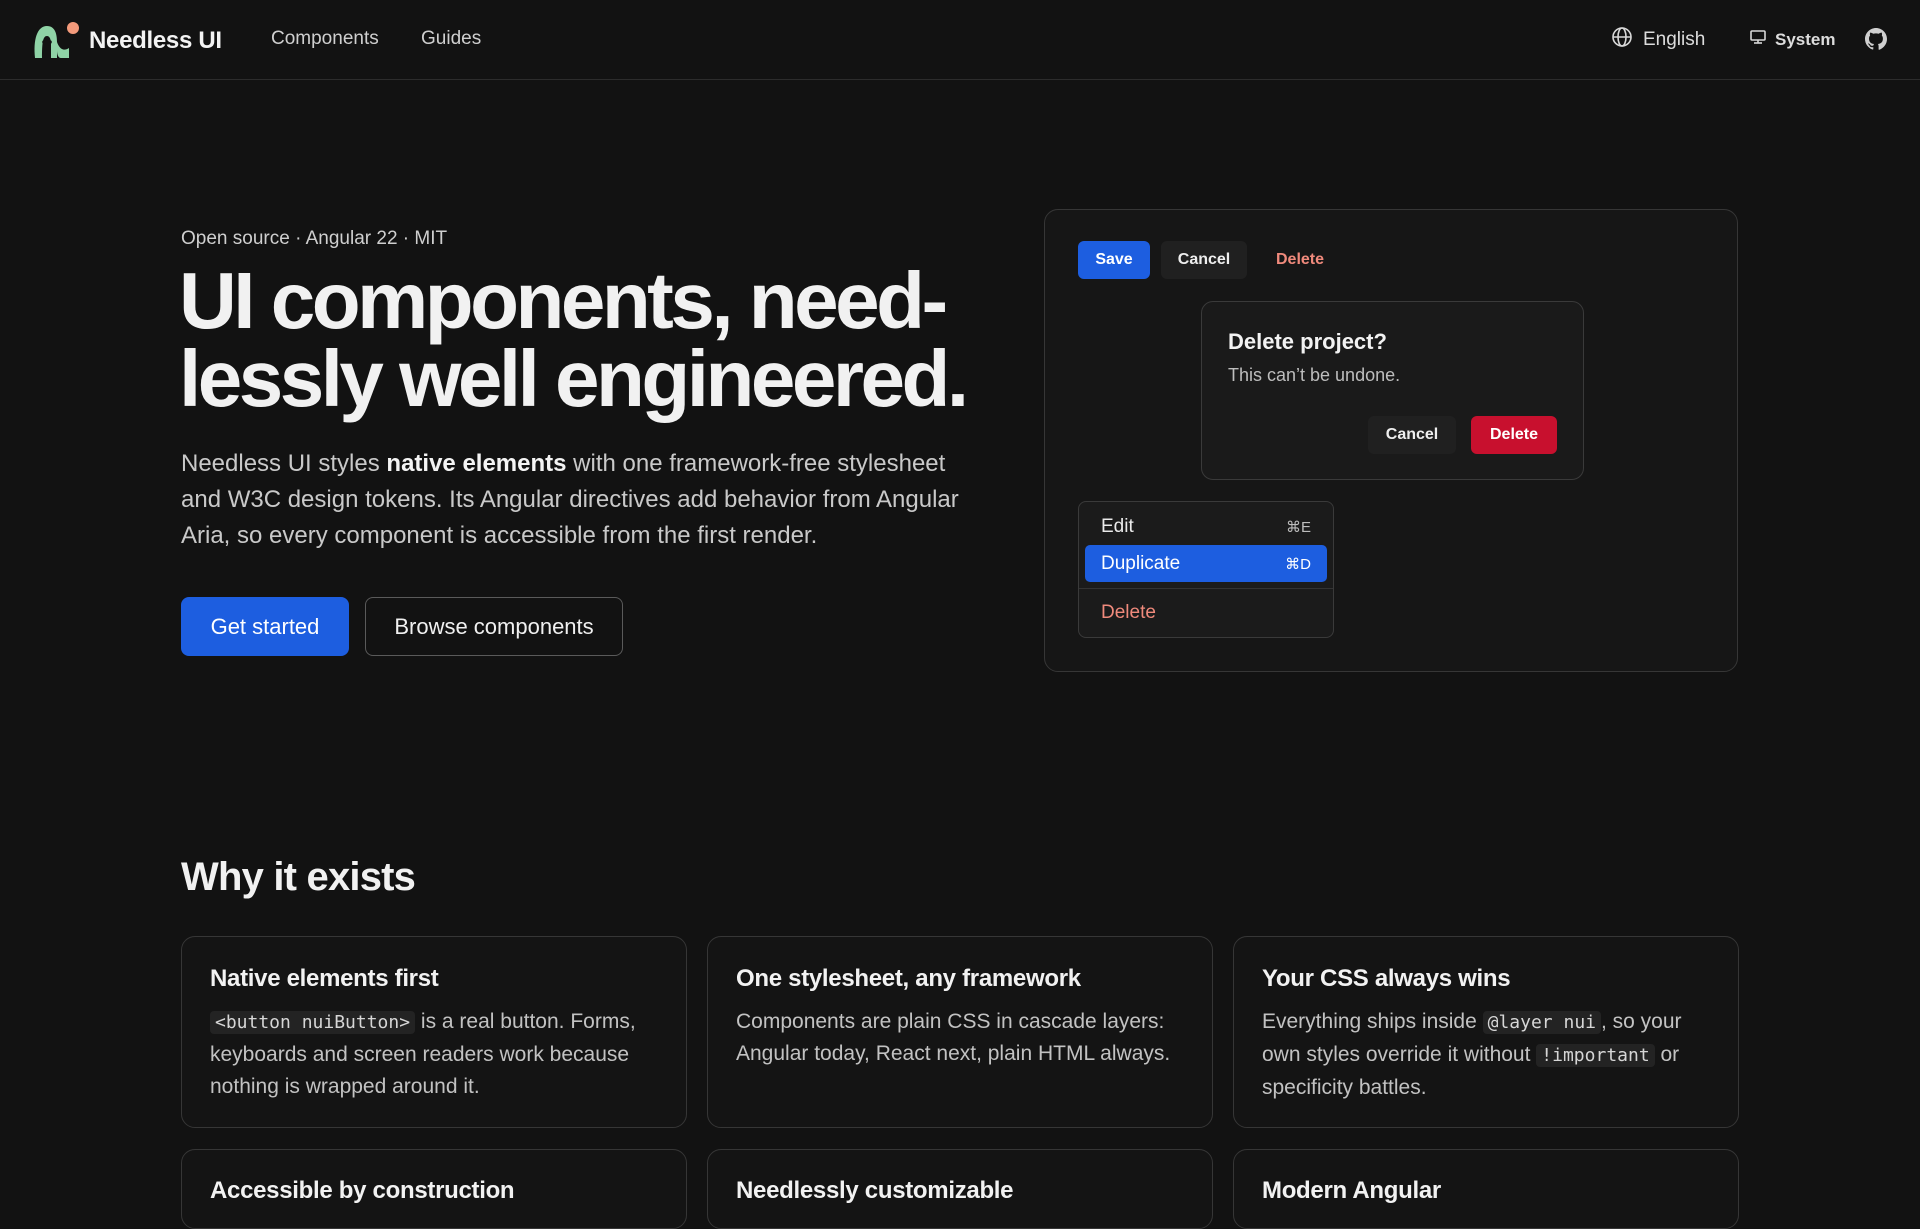 Image resolution: width=1920 pixels, height=1229 pixels. Describe the element at coordinates (1117, 526) in the screenshot. I see `menu-item-label: Edit` at that location.